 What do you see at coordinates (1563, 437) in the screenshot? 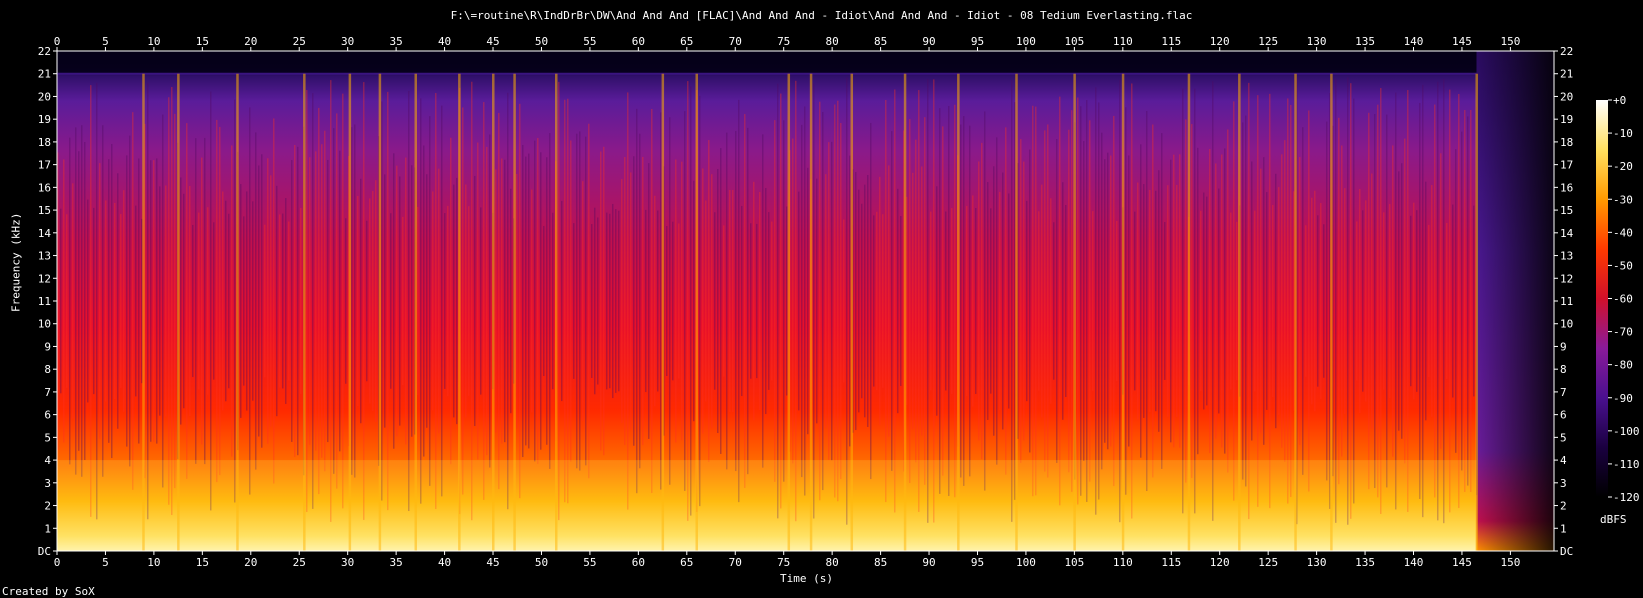
I see `y-tick-label-right: 5` at bounding box center [1563, 437].